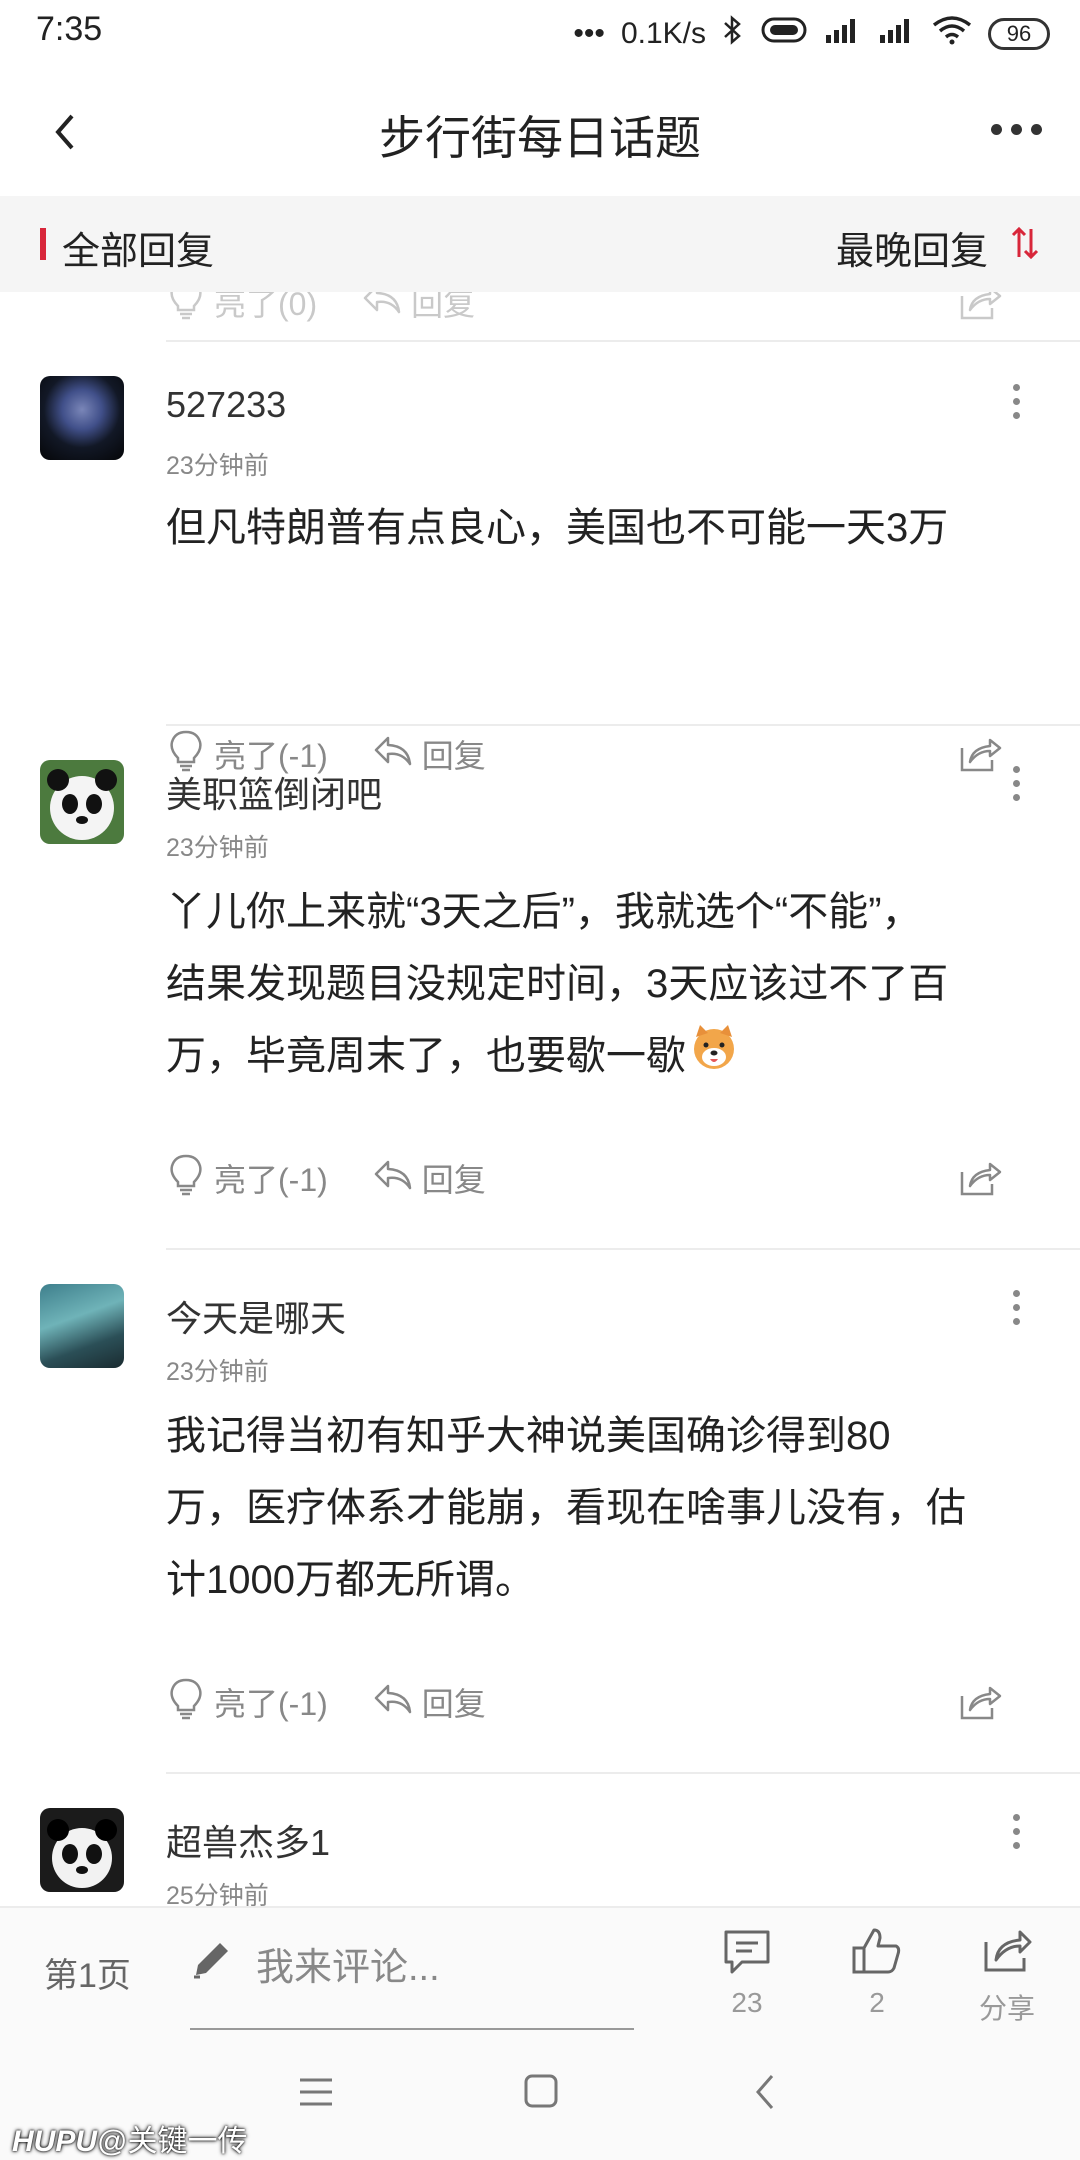  What do you see at coordinates (765, 2094) in the screenshot?
I see `nav-back-icon` at bounding box center [765, 2094].